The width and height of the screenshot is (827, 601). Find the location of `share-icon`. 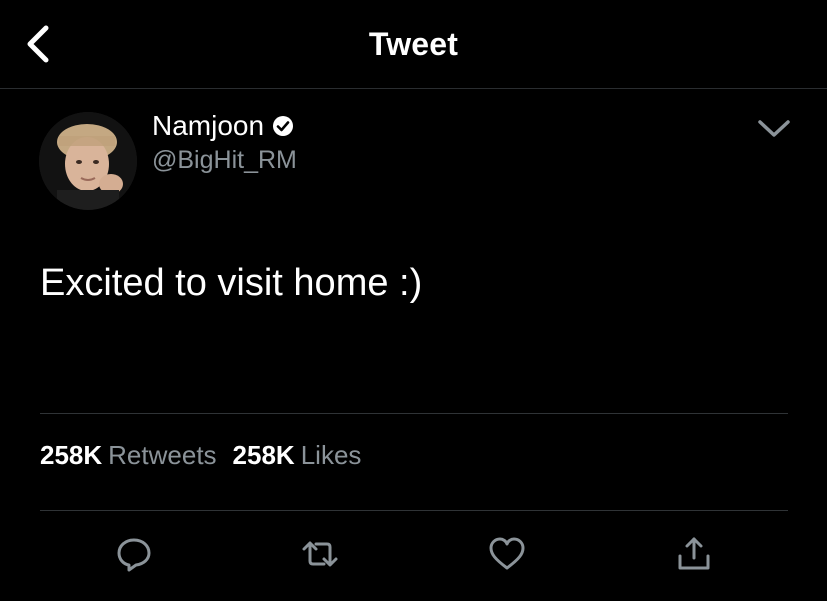

share-icon is located at coordinates (694, 553).